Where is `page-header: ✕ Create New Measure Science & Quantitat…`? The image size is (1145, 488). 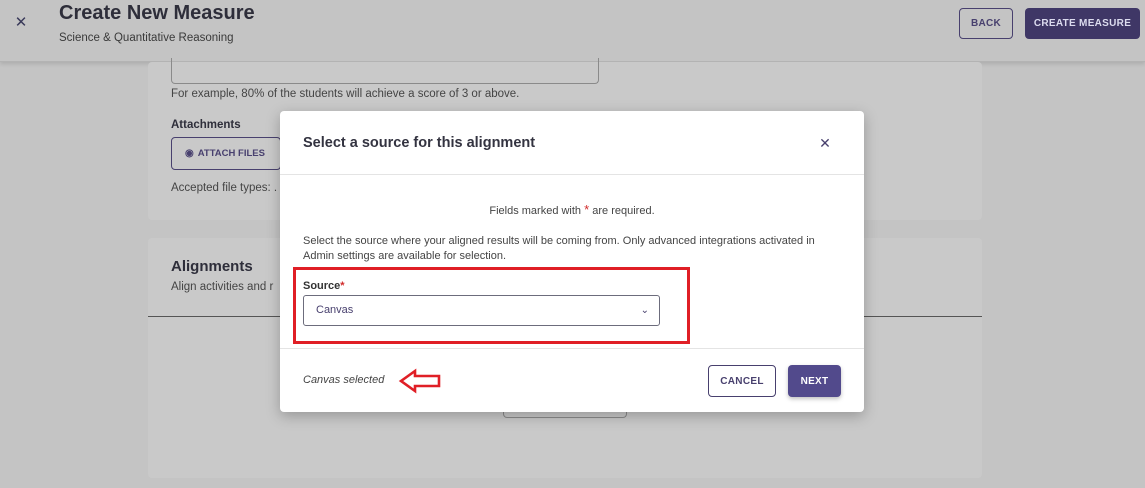 page-header: ✕ Create New Measure Science & Quantitat… is located at coordinates (572, 31).